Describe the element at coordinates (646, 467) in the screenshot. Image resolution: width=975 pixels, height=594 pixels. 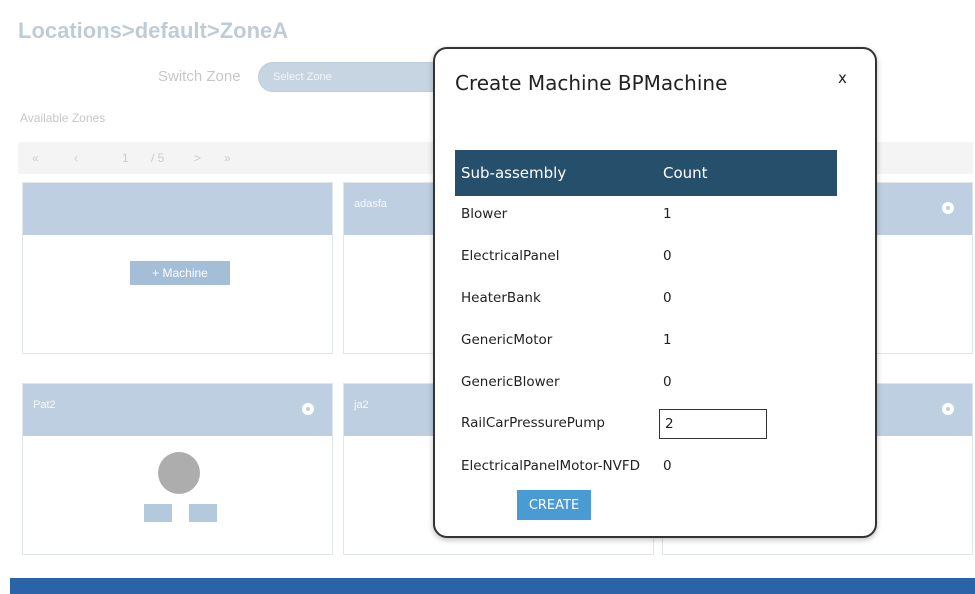
I see `table-row: ElectricalPanelMotor-NVFD 0` at that location.